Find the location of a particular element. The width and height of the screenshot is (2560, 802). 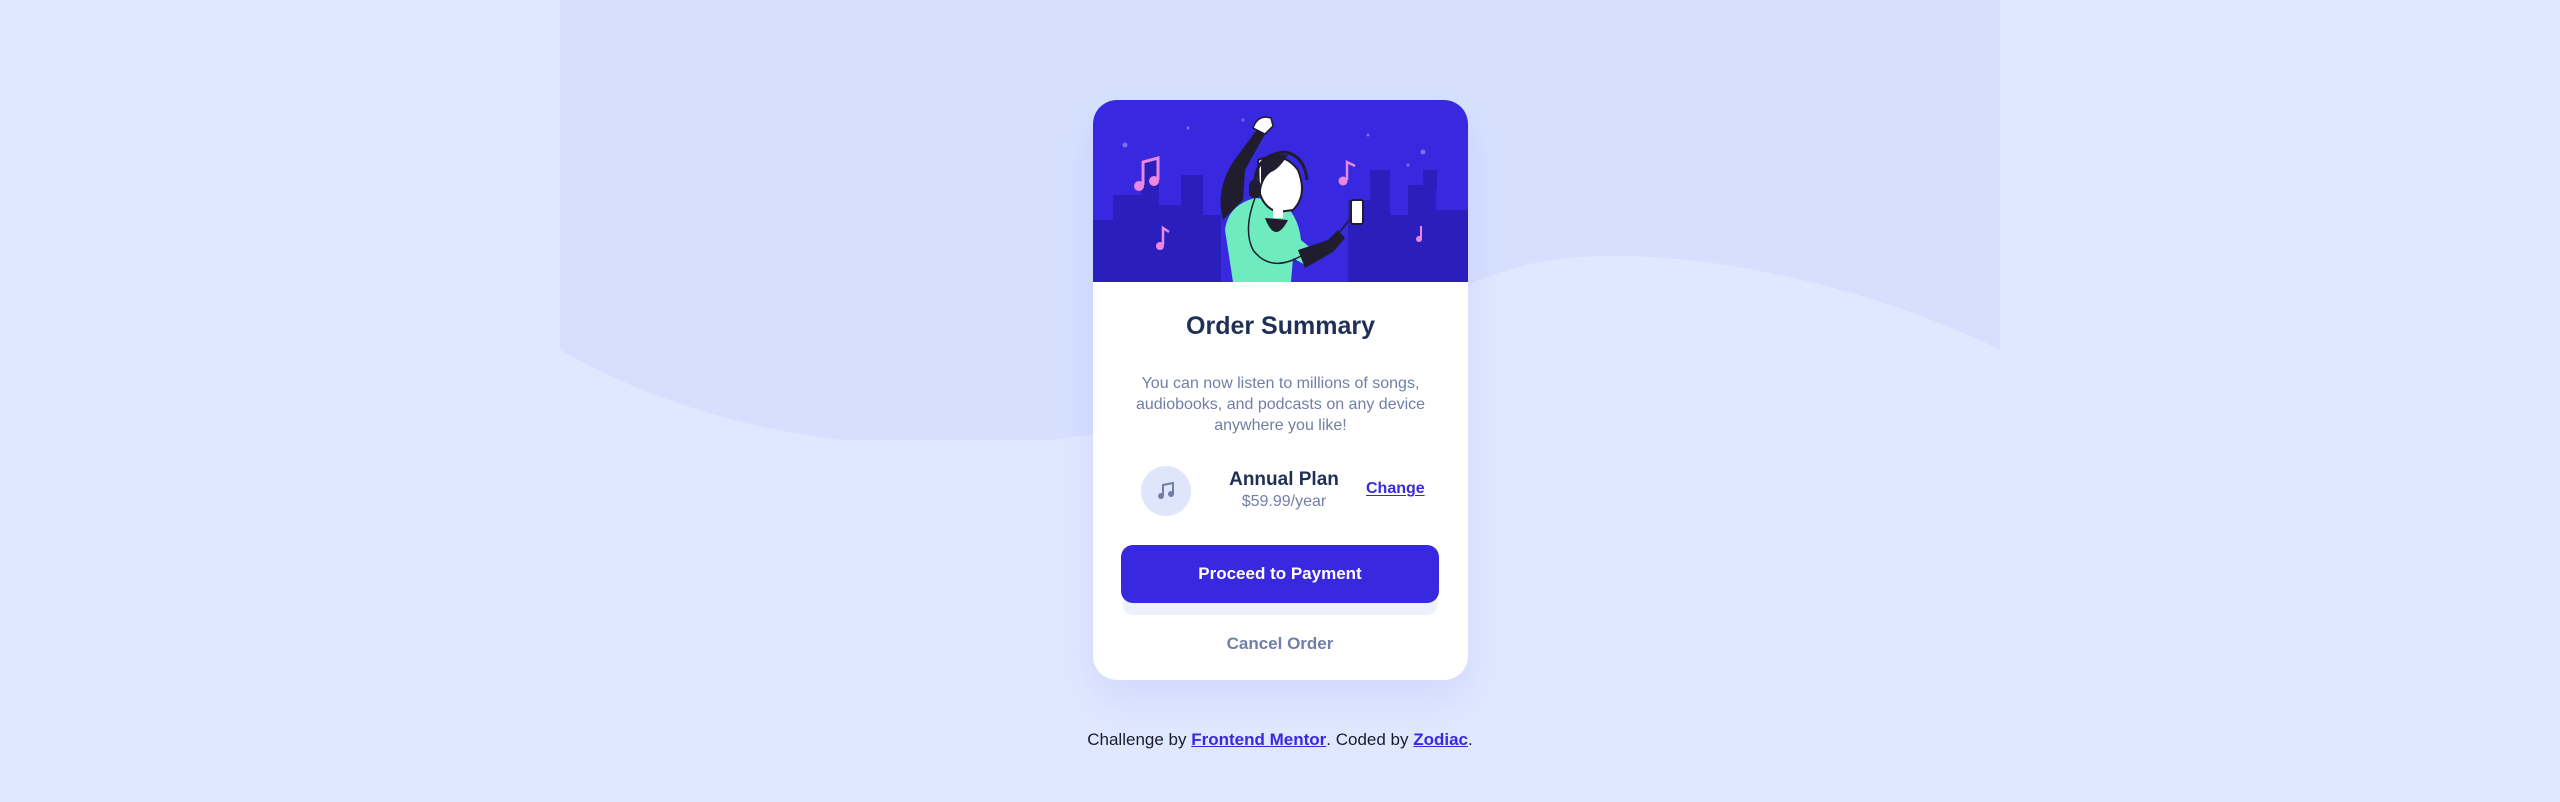

page-title: Order Summary is located at coordinates (1280, 326).